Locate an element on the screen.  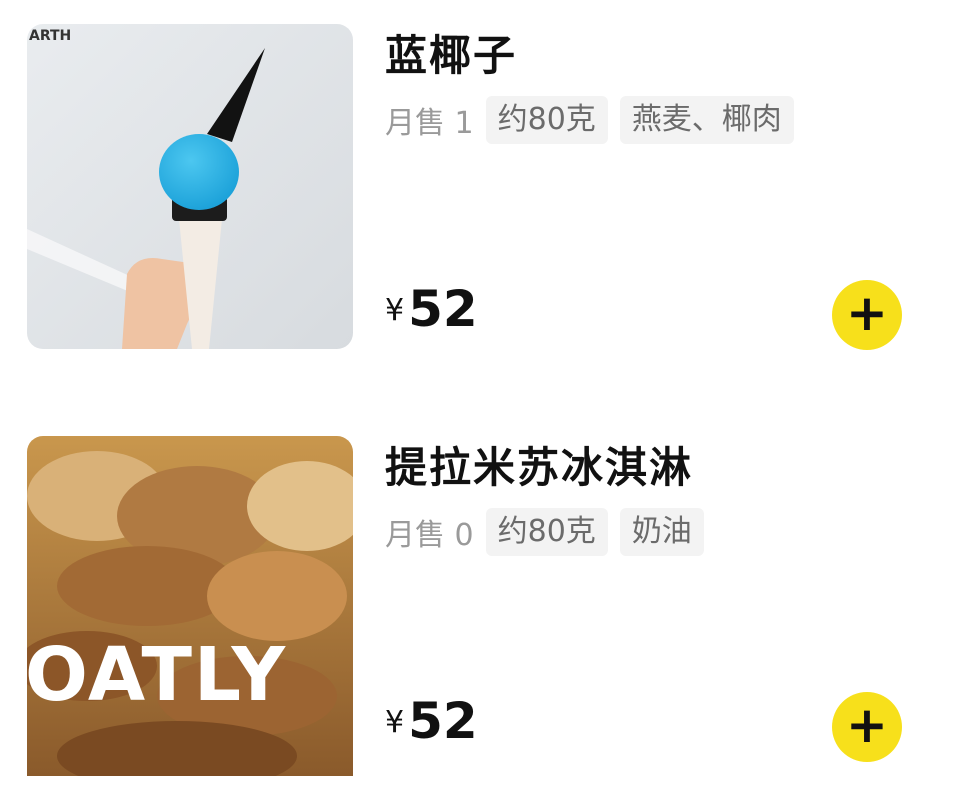
product-meta: 月售 0 约80克 奶油 is located at coordinates (550, 532).